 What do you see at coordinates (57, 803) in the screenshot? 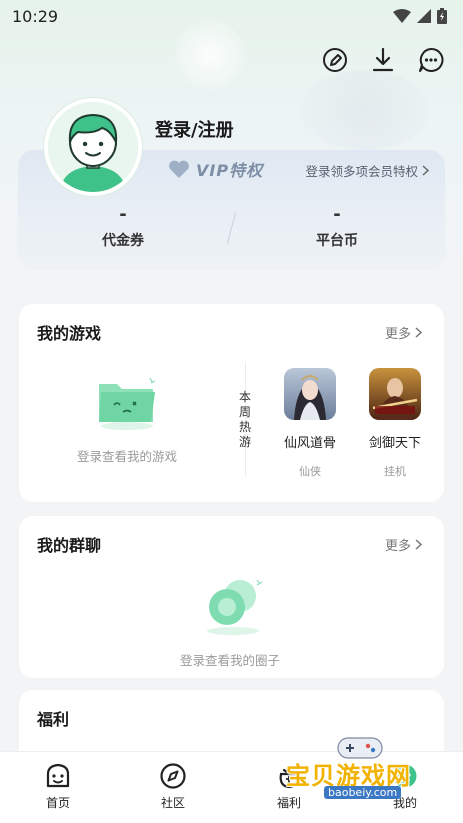
I see `nav-label: 首页` at bounding box center [57, 803].